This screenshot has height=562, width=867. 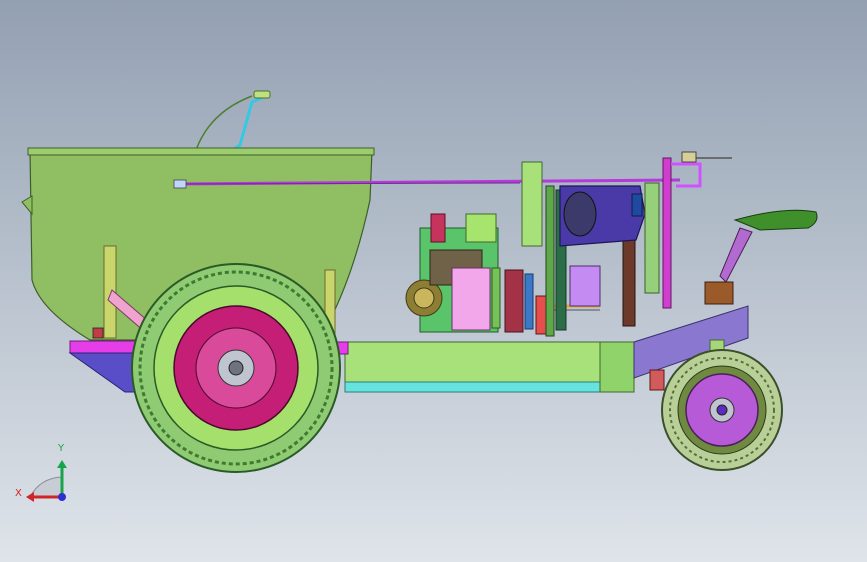 What do you see at coordinates (722, 410) in the screenshot?
I see `front-wheel` at bounding box center [722, 410].